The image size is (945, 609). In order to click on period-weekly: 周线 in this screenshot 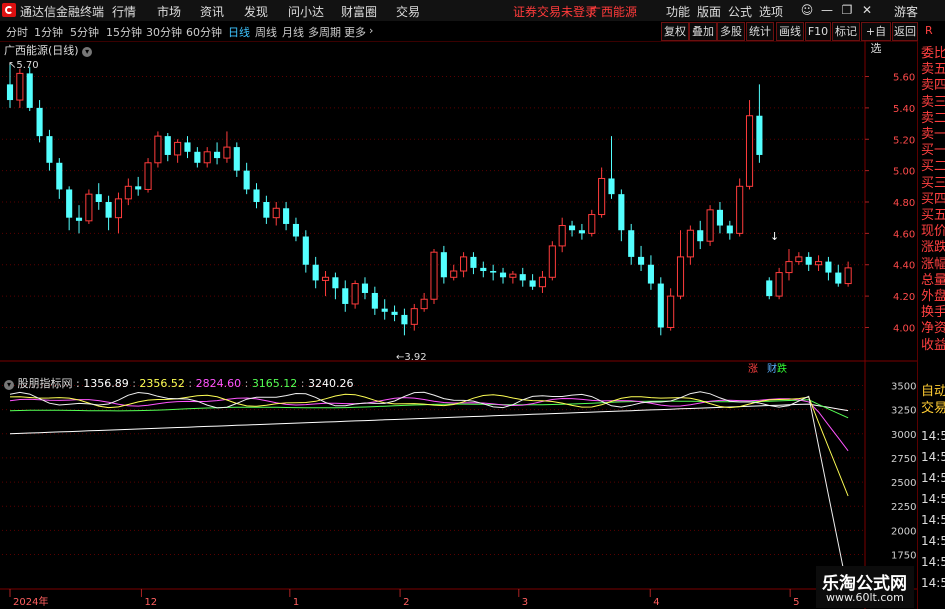, I will do `click(266, 32)`.